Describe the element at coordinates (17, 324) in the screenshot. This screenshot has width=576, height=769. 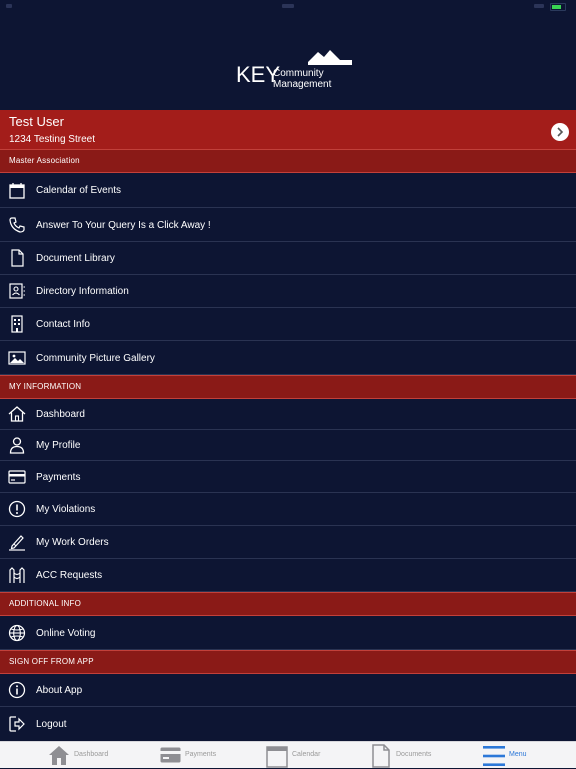
I see `building-icon` at that location.